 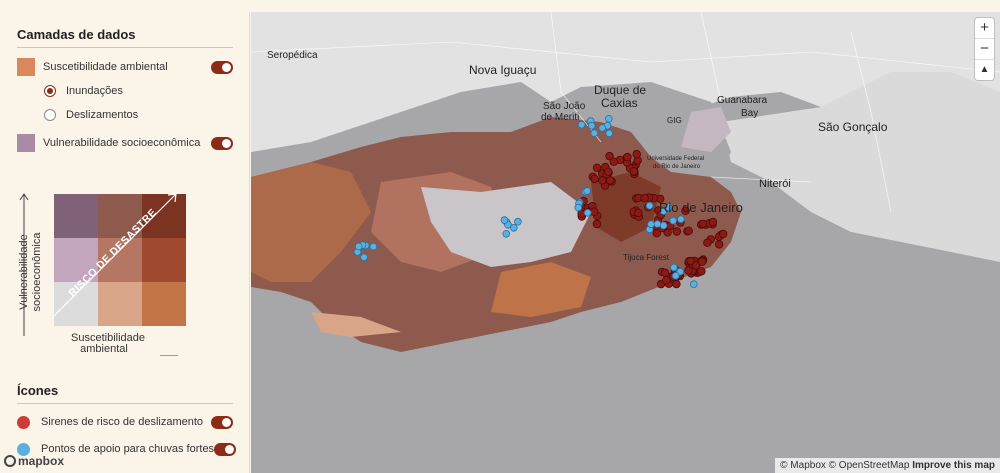 What do you see at coordinates (500, 6) in the screenshot?
I see `top-bar` at bounding box center [500, 6].